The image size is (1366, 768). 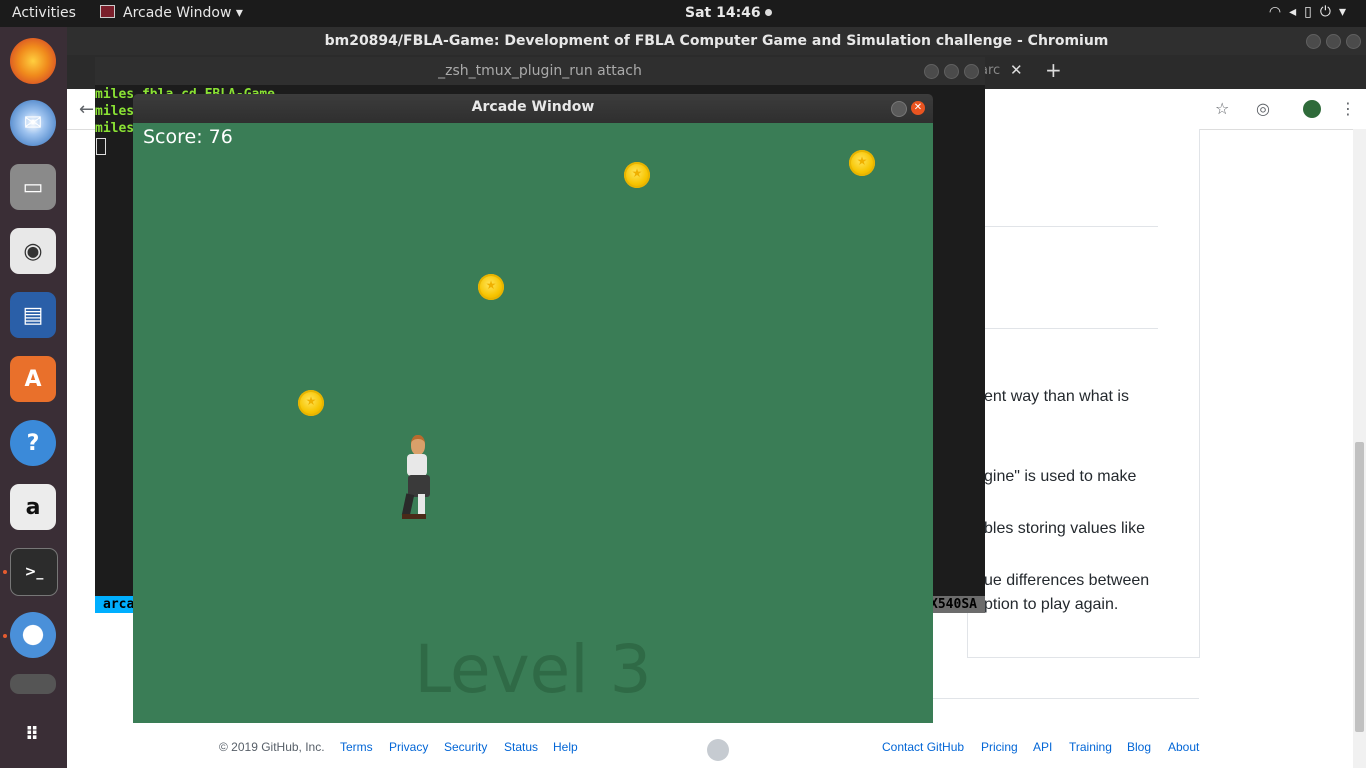 I want to click on files-icon: ▭, so click(x=33, y=187).